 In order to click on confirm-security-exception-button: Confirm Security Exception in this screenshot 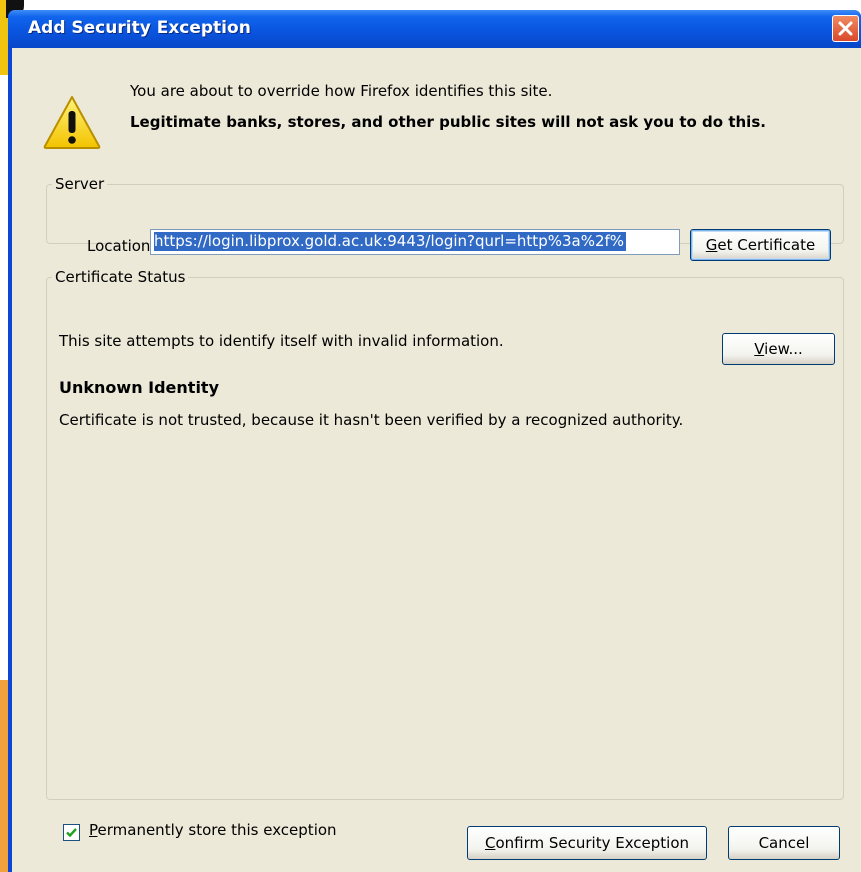, I will do `click(587, 843)`.